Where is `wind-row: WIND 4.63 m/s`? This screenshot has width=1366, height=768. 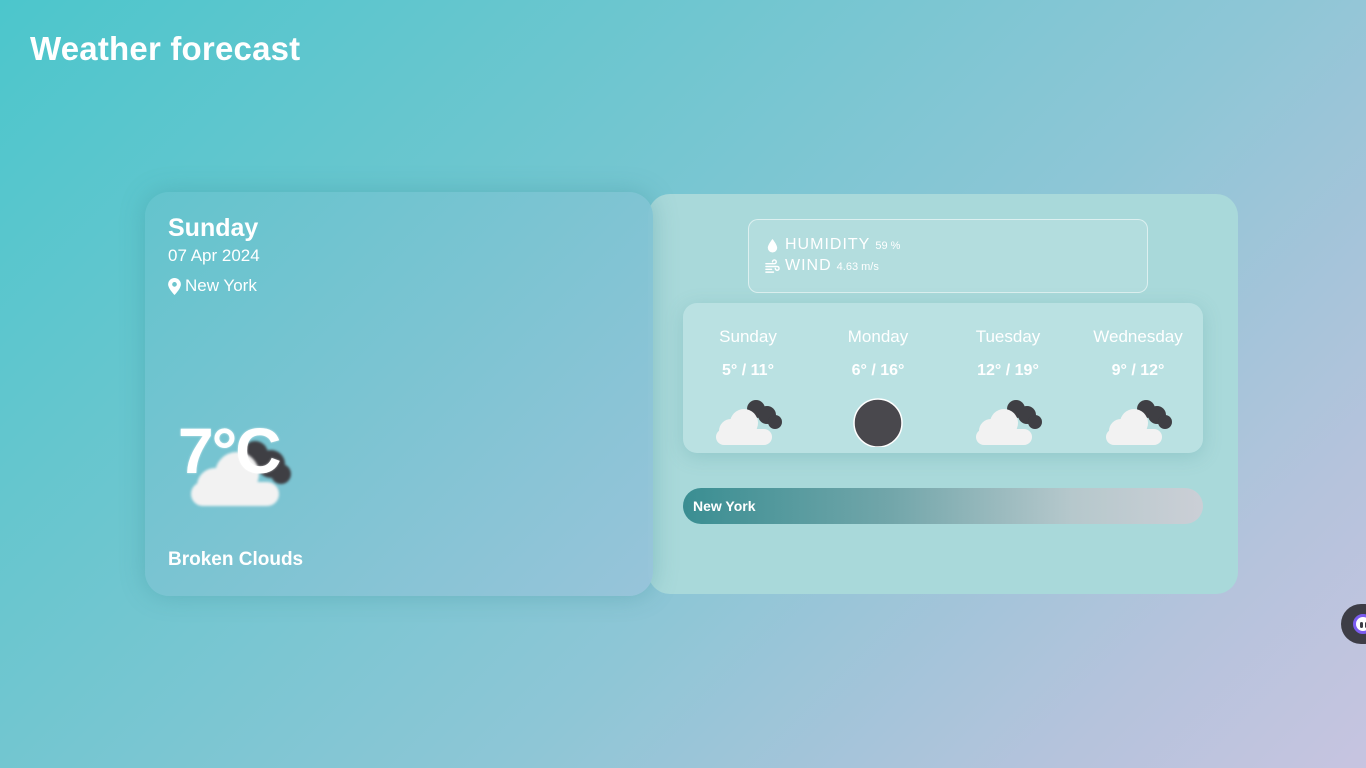
wind-row: WIND 4.63 m/s is located at coordinates (822, 266).